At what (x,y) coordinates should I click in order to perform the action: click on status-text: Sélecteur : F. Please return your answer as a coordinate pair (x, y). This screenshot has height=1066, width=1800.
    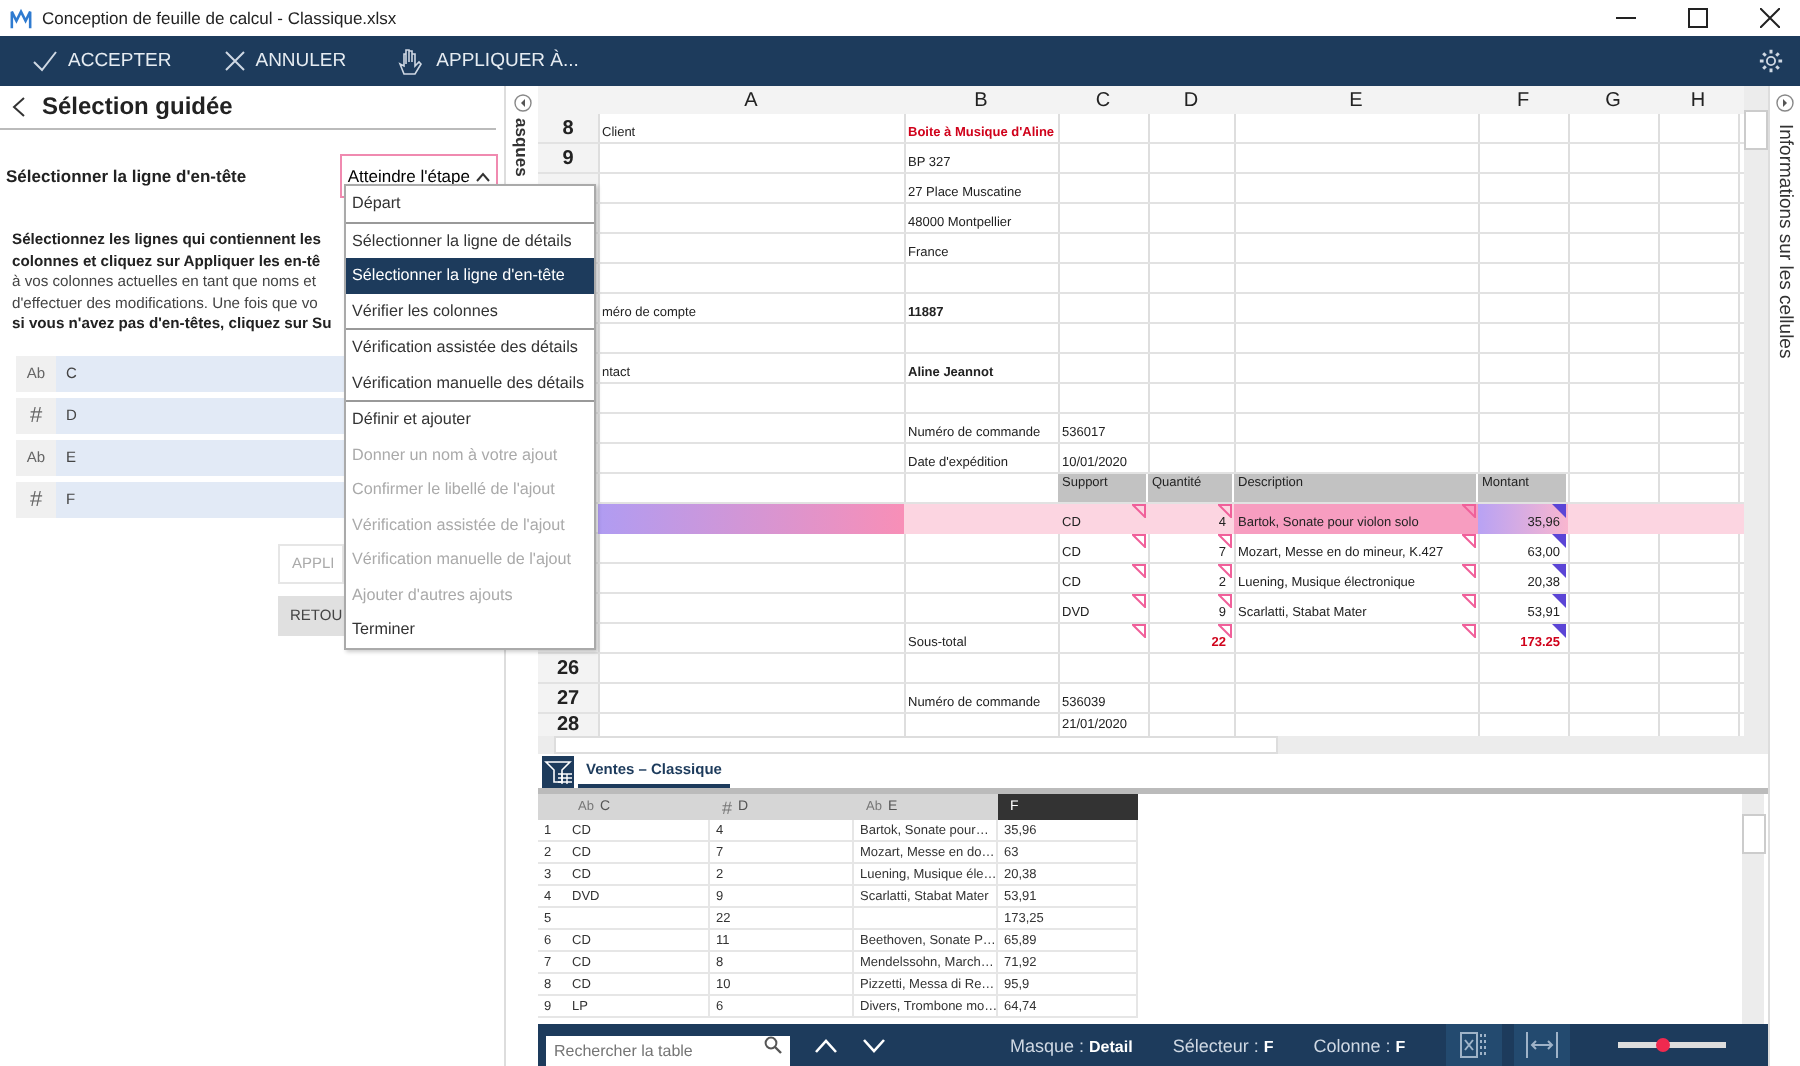
    Looking at the image, I should click on (1223, 1045).